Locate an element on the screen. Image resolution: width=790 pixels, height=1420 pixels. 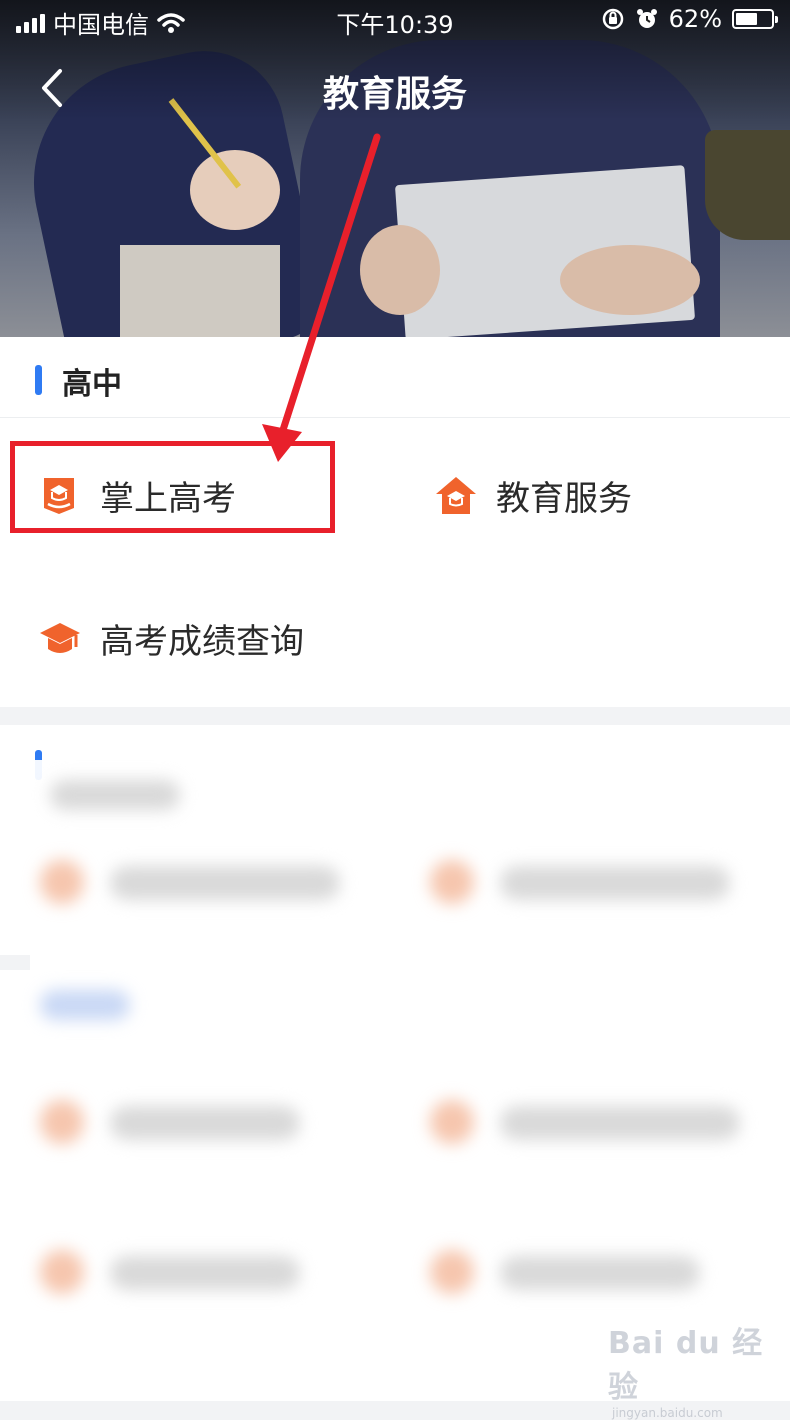
nav-bar: 教育服务 is located at coordinates (395, 90).